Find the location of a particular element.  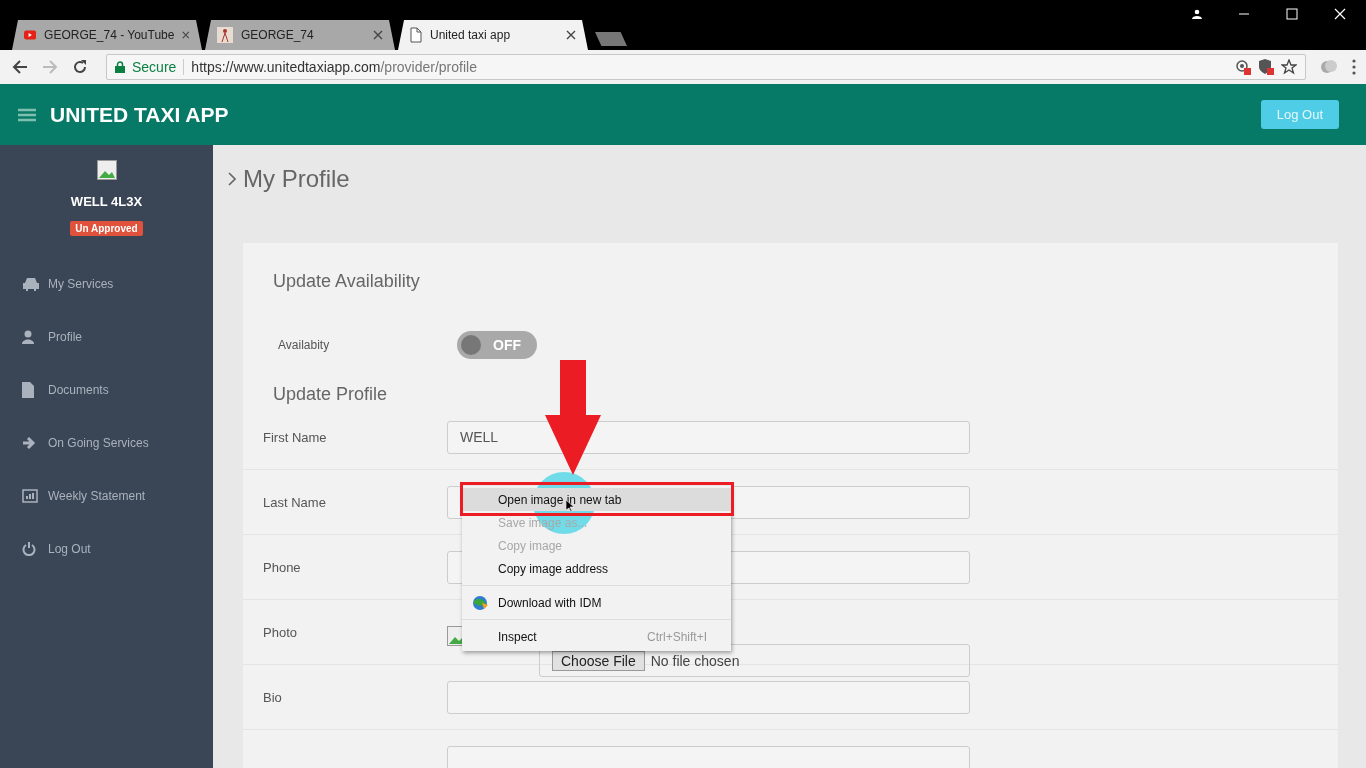

tab-title: United taxi app is located at coordinates (471, 35).